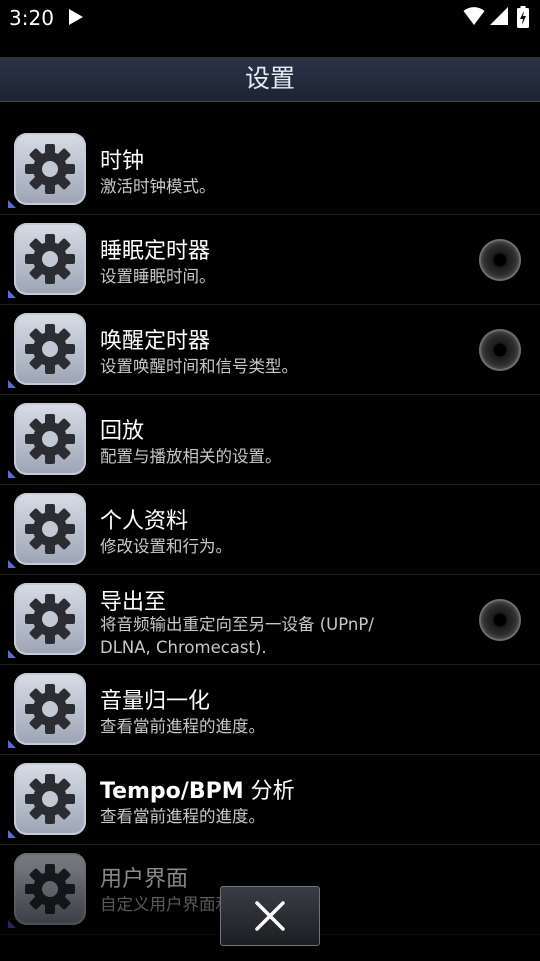 The image size is (540, 961). Describe the element at coordinates (500, 350) in the screenshot. I see `wake-timer-radio` at that location.